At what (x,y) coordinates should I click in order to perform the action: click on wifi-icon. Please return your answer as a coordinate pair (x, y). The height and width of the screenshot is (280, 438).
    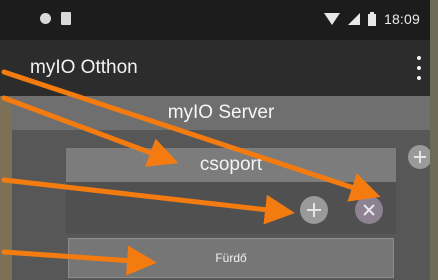
    Looking at the image, I should click on (331, 19).